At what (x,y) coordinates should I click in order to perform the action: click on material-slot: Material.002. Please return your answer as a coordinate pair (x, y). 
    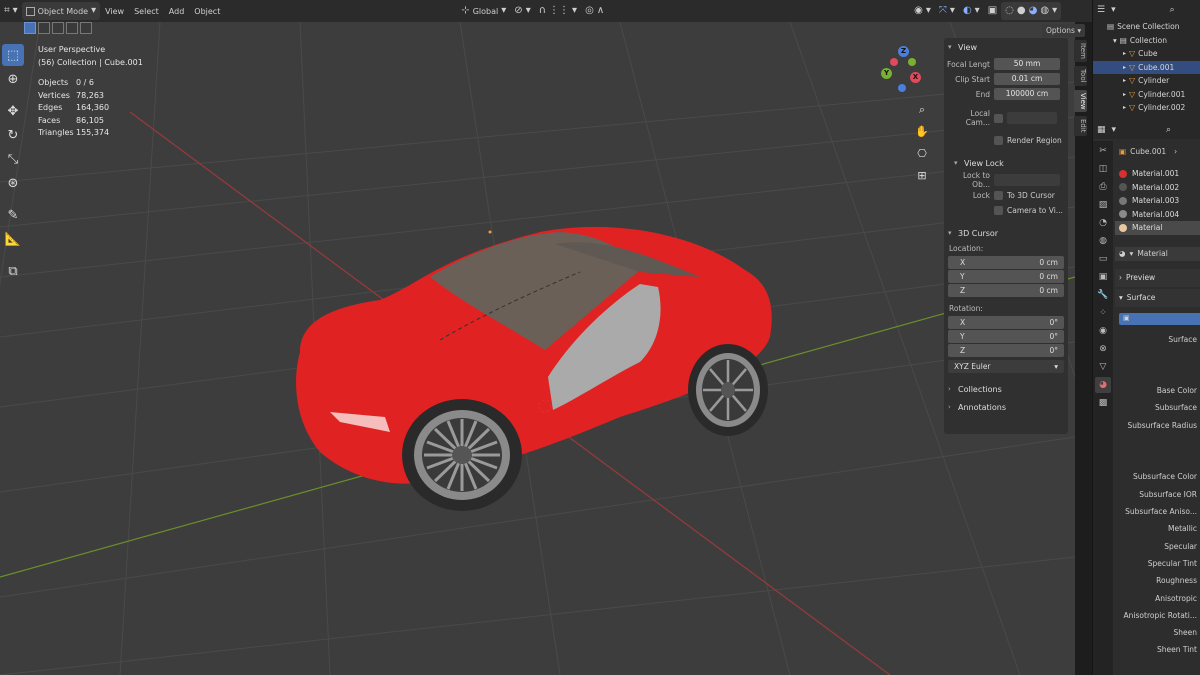
    Looking at the image, I should click on (1157, 188).